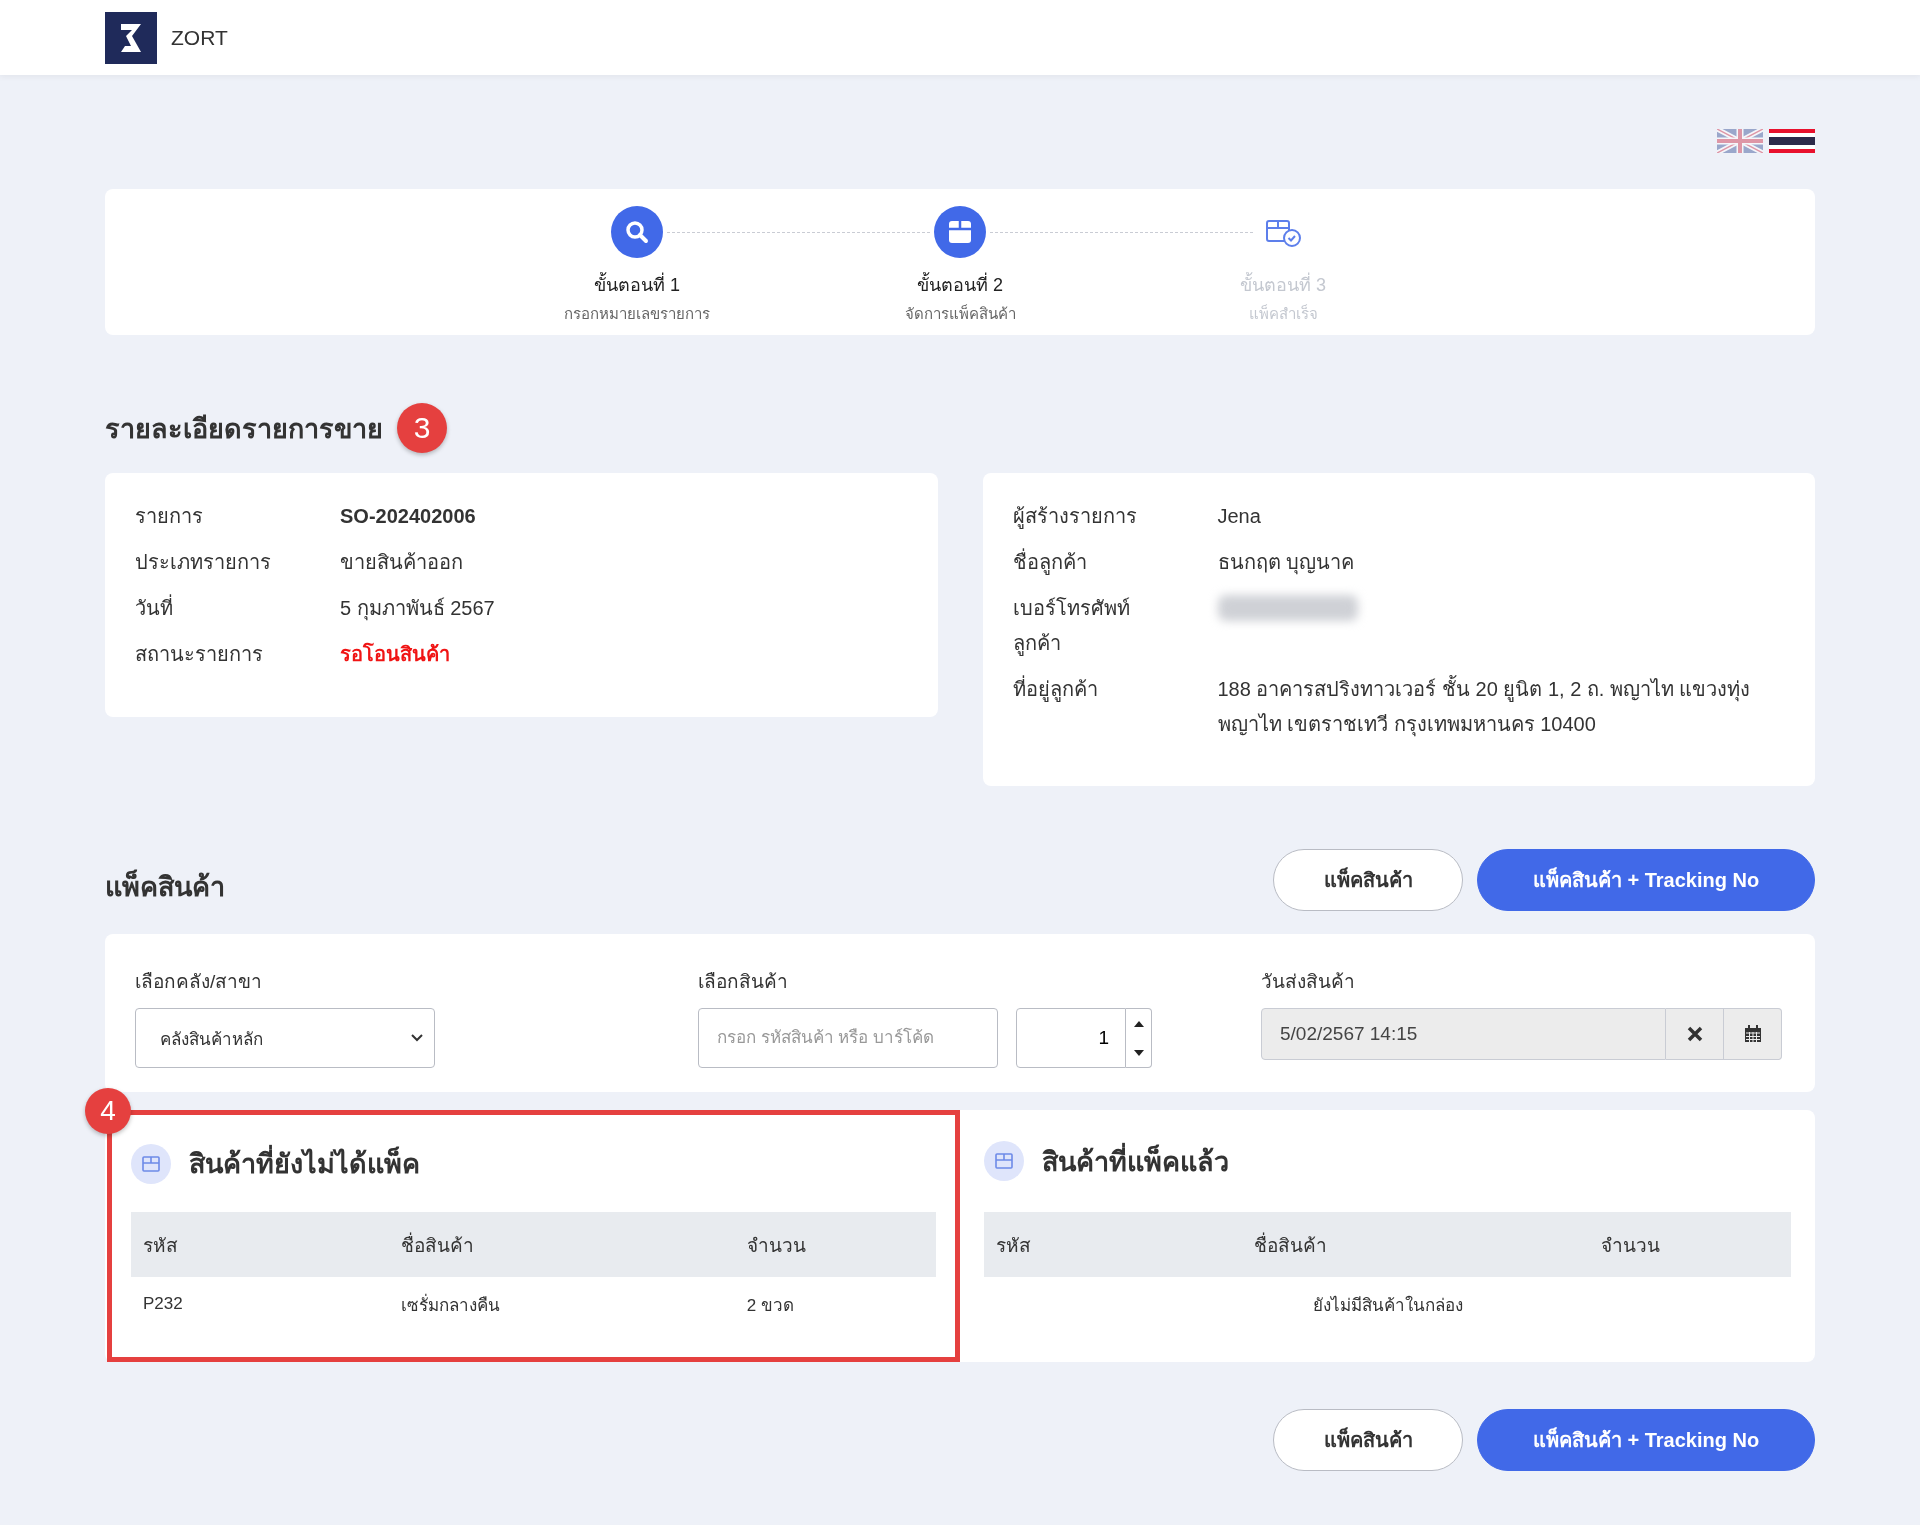 Image resolution: width=1920 pixels, height=1525 pixels. I want to click on clear-button, so click(1695, 1034).